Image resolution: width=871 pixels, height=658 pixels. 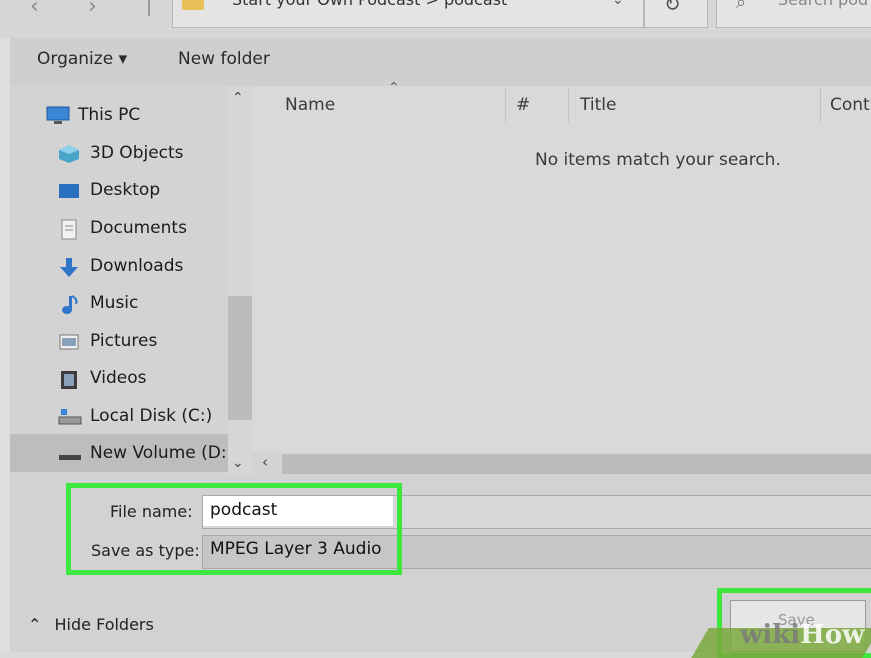 What do you see at coordinates (137, 266) in the screenshot?
I see `sidebar-item-label: Downloads` at bounding box center [137, 266].